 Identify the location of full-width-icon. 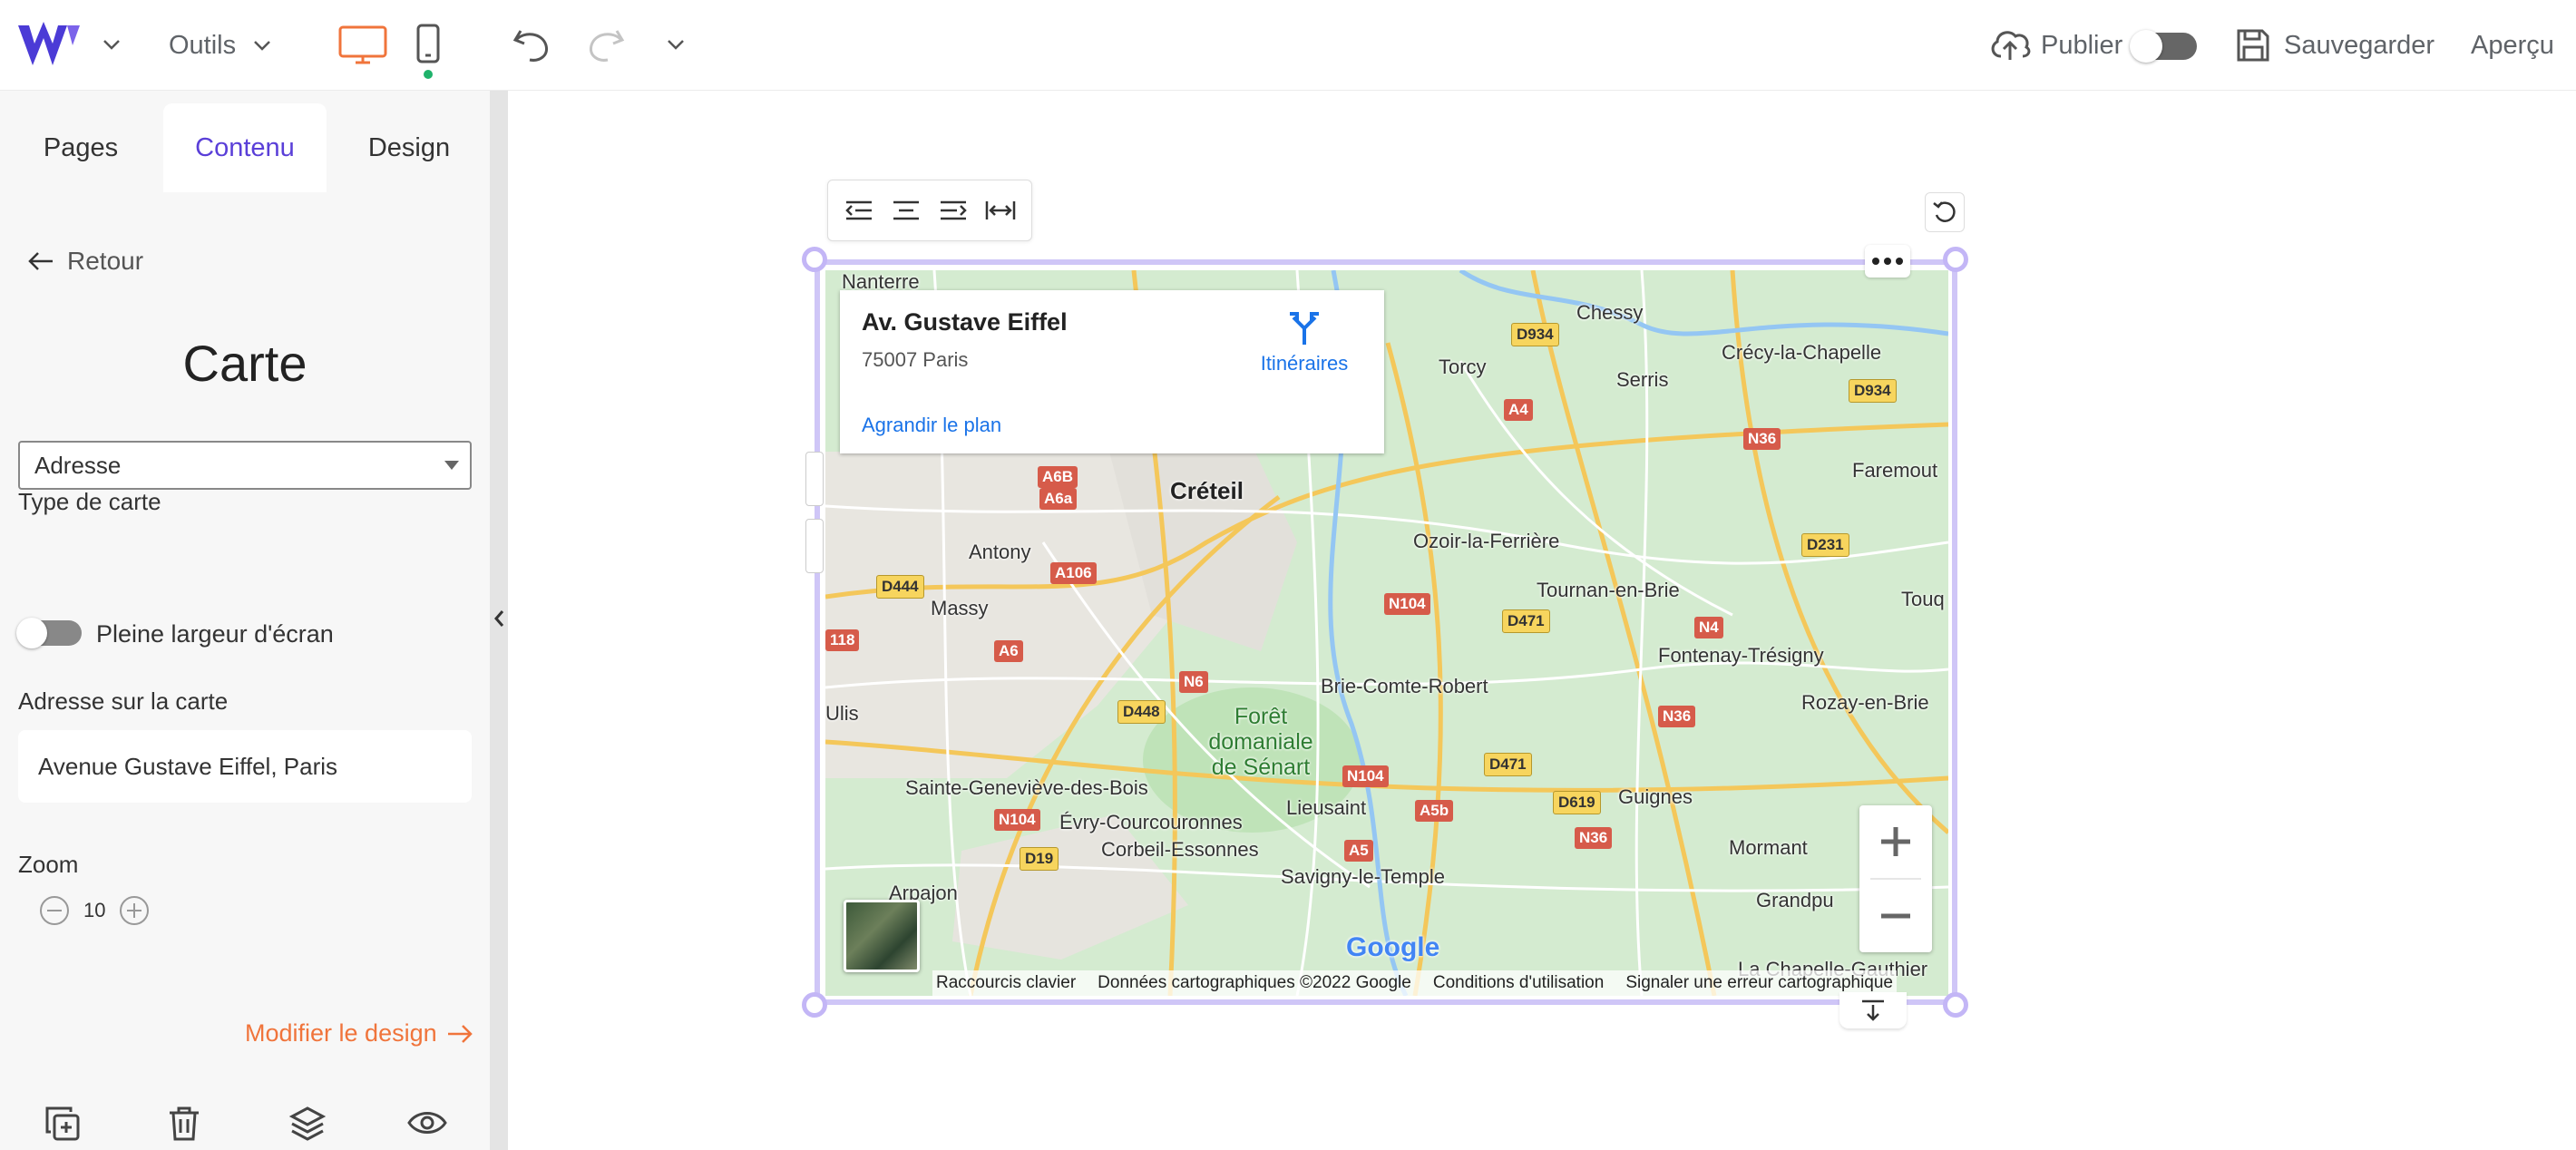
(1000, 210).